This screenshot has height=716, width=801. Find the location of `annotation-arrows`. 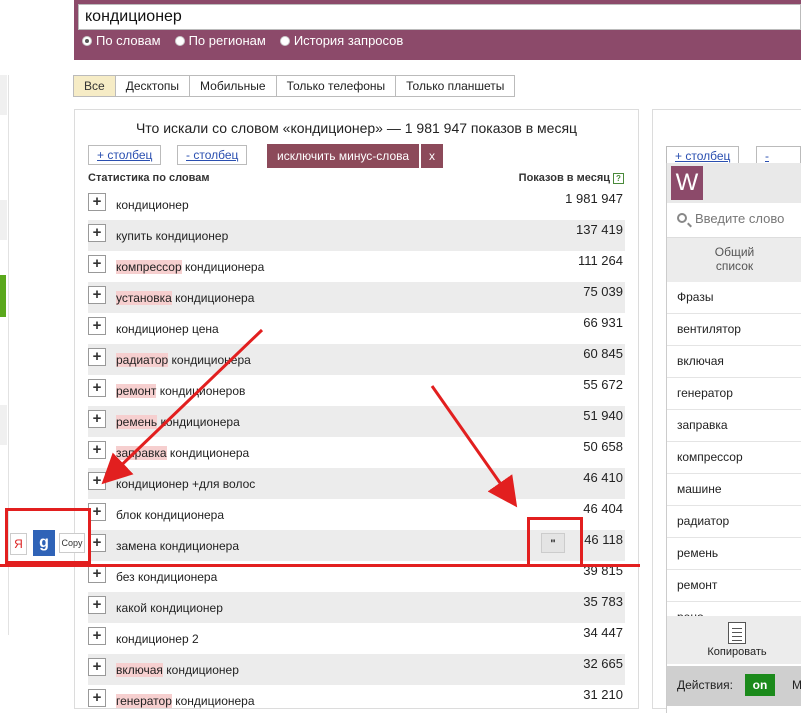

annotation-arrows is located at coordinates (309, 418).